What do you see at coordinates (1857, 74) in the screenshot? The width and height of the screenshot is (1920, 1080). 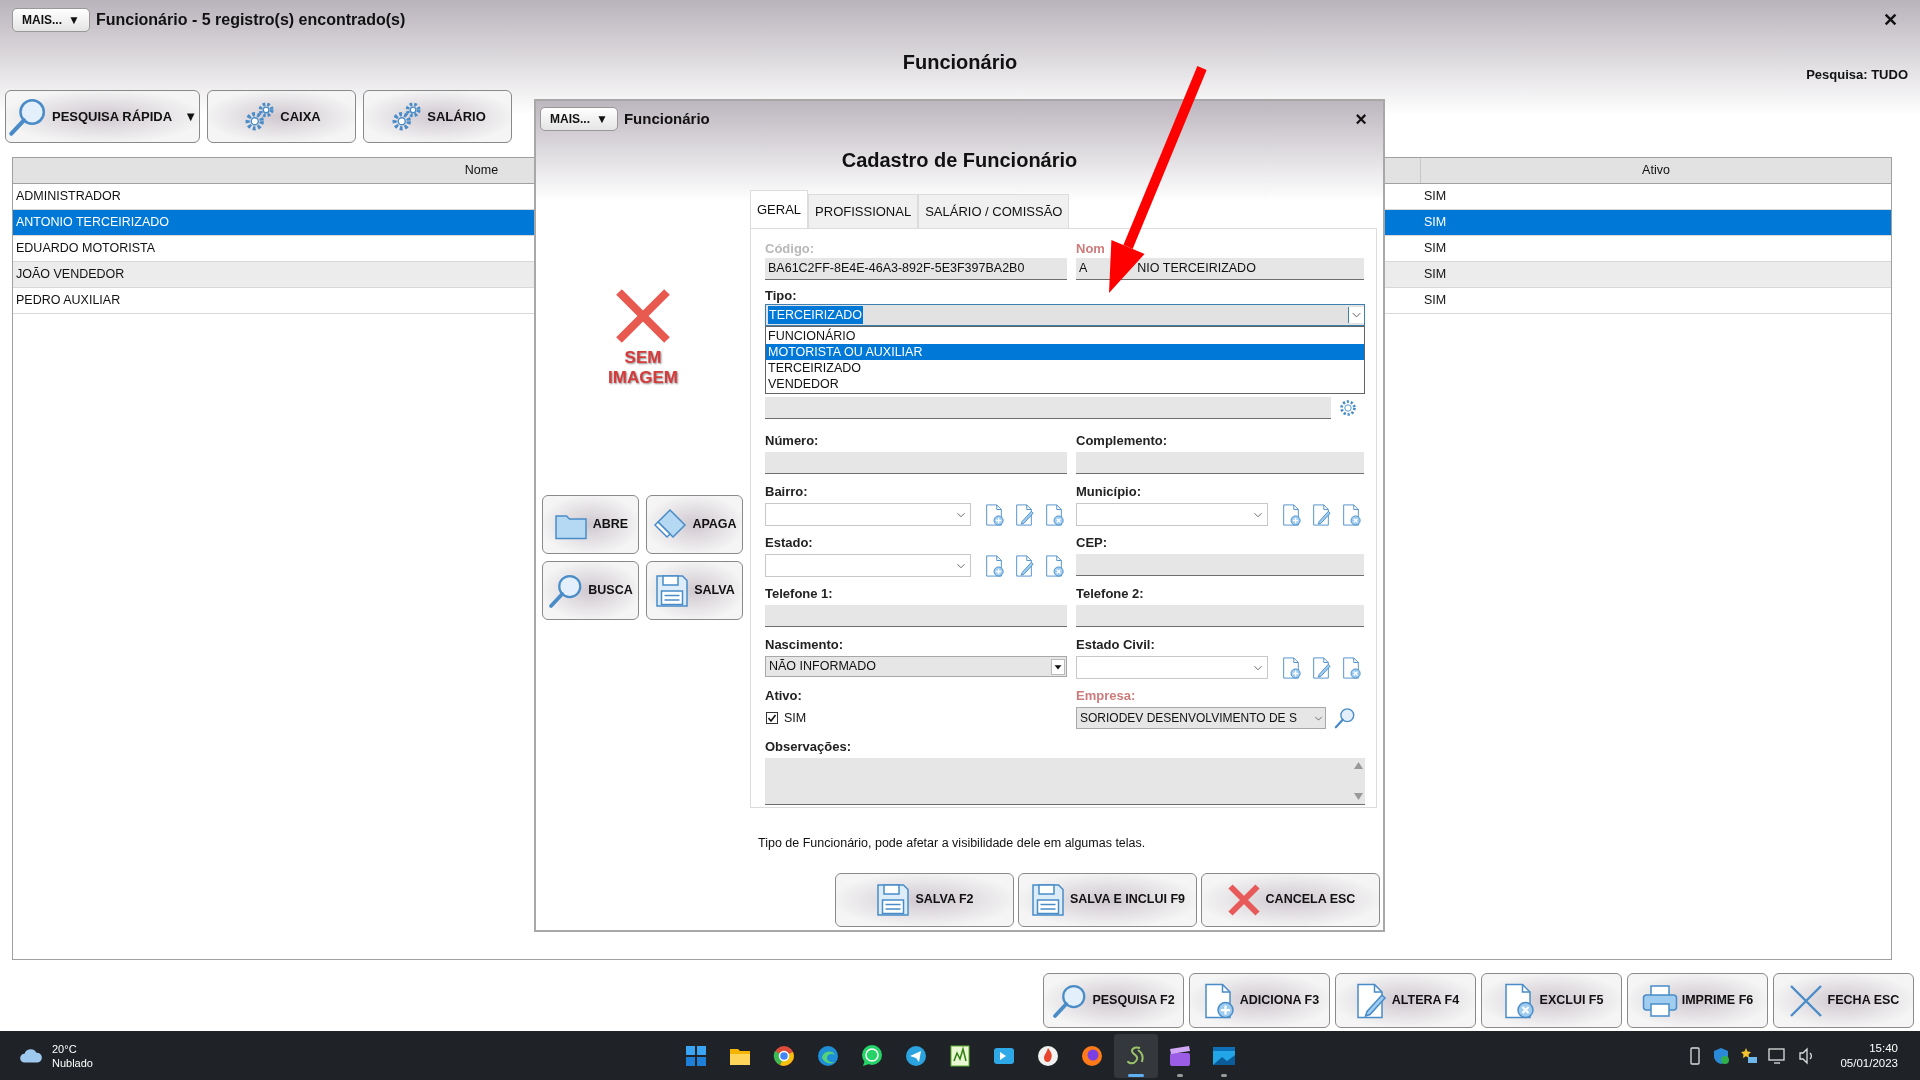 I see `search-scope-text: Pesquisa: TUDO` at bounding box center [1857, 74].